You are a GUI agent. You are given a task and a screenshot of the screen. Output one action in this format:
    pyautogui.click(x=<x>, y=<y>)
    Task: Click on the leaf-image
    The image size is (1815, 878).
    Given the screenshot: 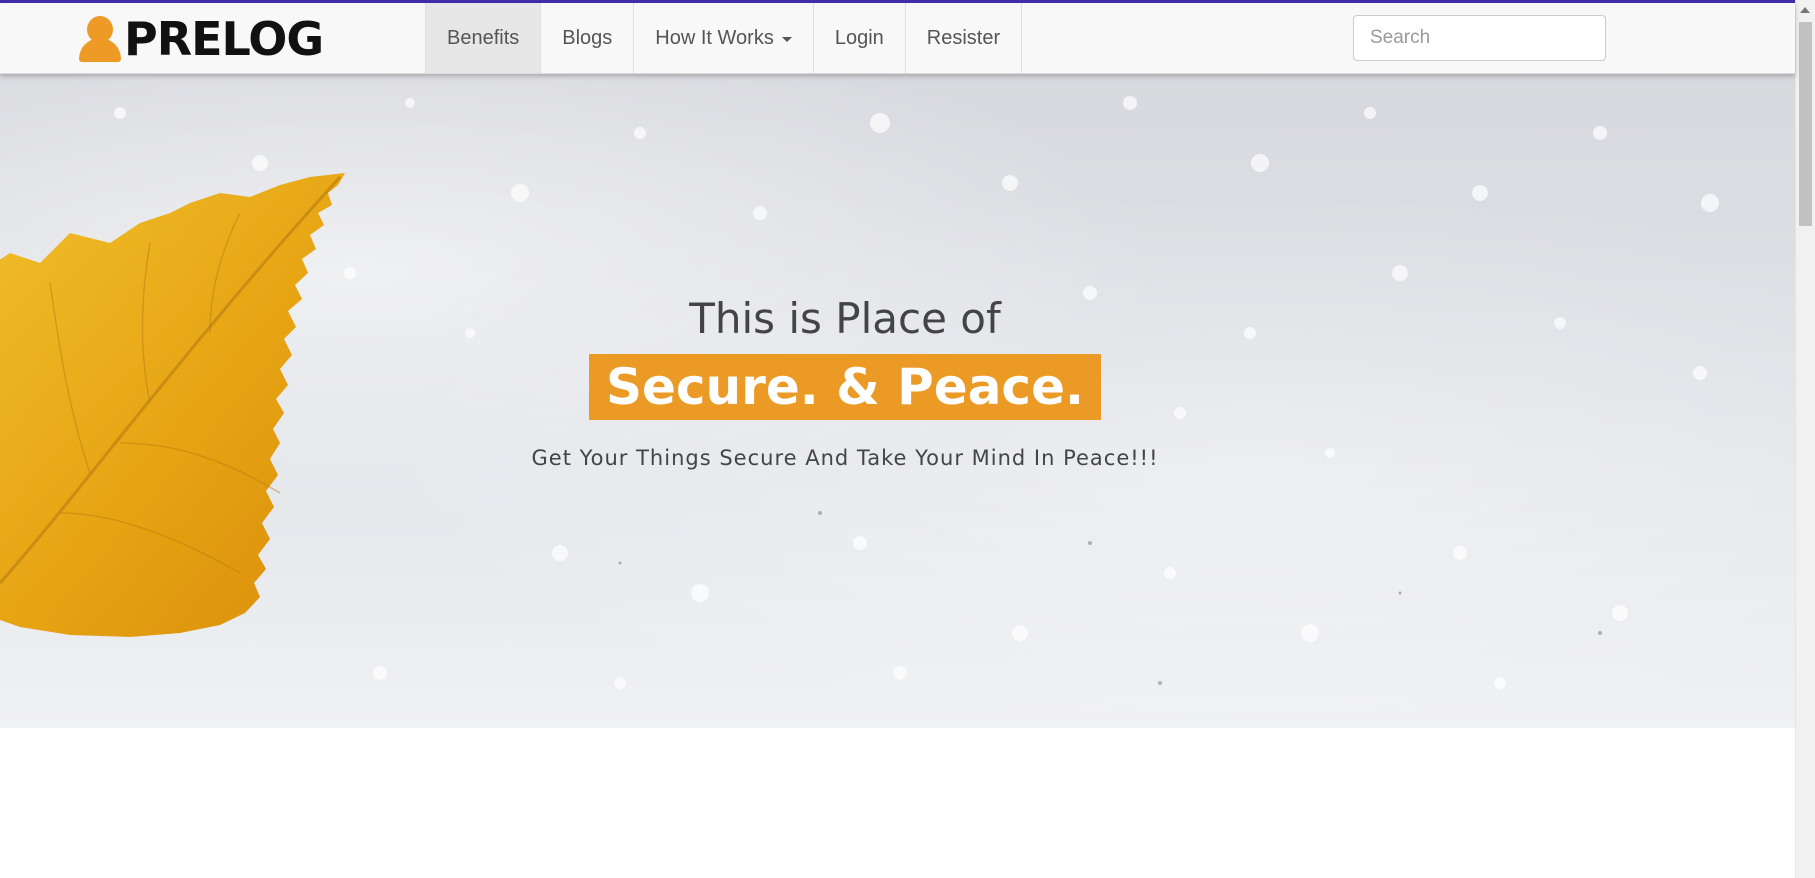 What is the action you would take?
    pyautogui.click(x=172, y=405)
    